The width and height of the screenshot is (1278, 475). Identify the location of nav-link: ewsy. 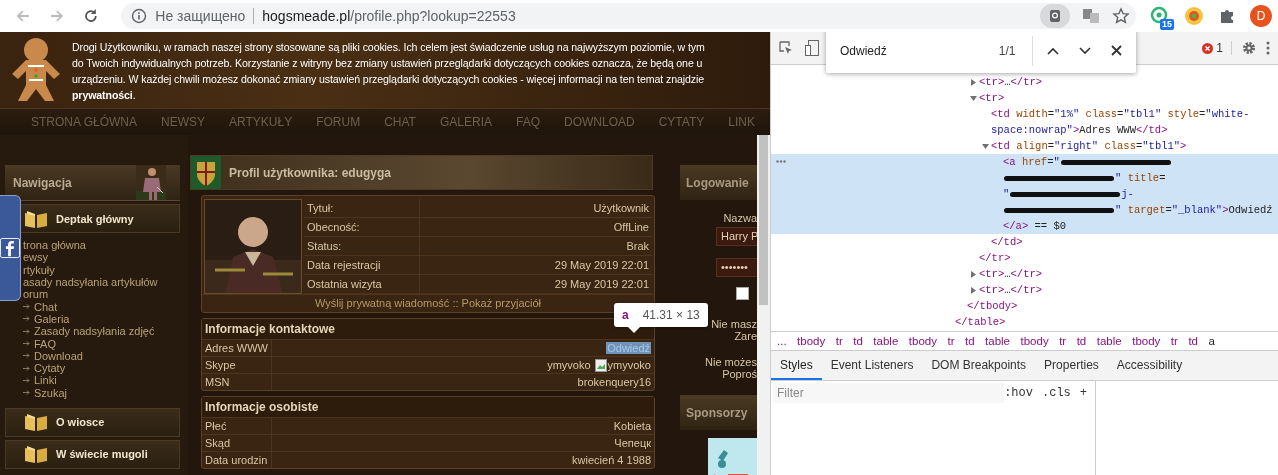
(36, 257).